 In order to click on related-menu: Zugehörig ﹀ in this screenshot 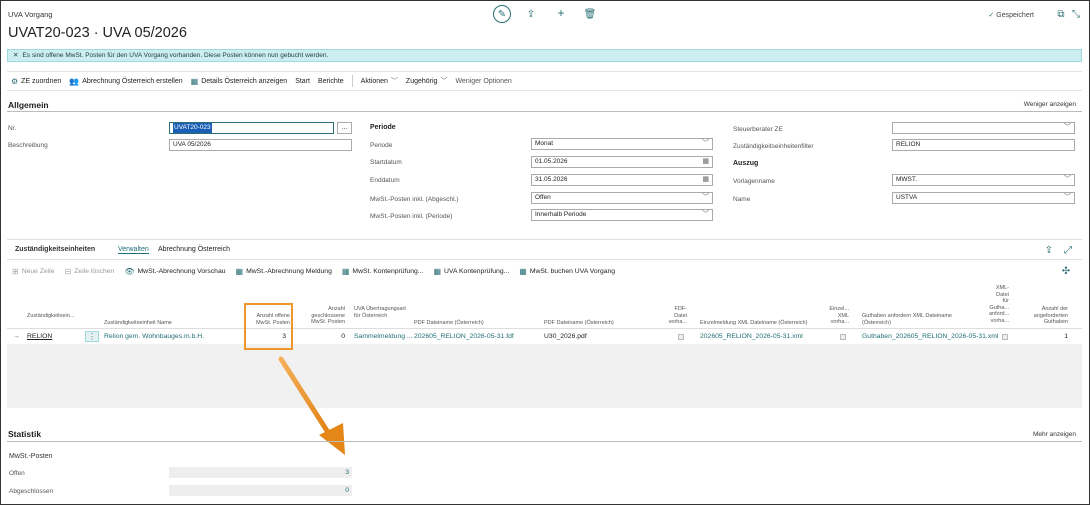, I will do `click(427, 81)`.